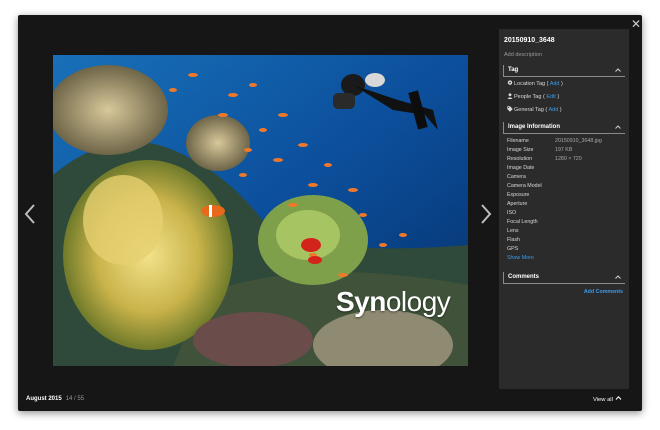 This screenshot has width=660, height=430. I want to click on info-label-camera-model: Camera Model, so click(524, 186).